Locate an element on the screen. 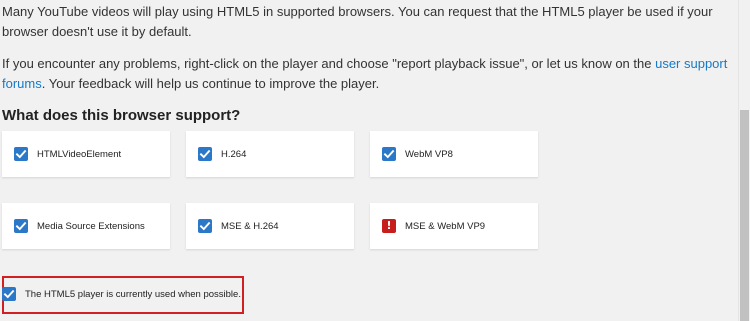 The height and width of the screenshot is (321, 750). exclamation-icon: ! is located at coordinates (389, 226).